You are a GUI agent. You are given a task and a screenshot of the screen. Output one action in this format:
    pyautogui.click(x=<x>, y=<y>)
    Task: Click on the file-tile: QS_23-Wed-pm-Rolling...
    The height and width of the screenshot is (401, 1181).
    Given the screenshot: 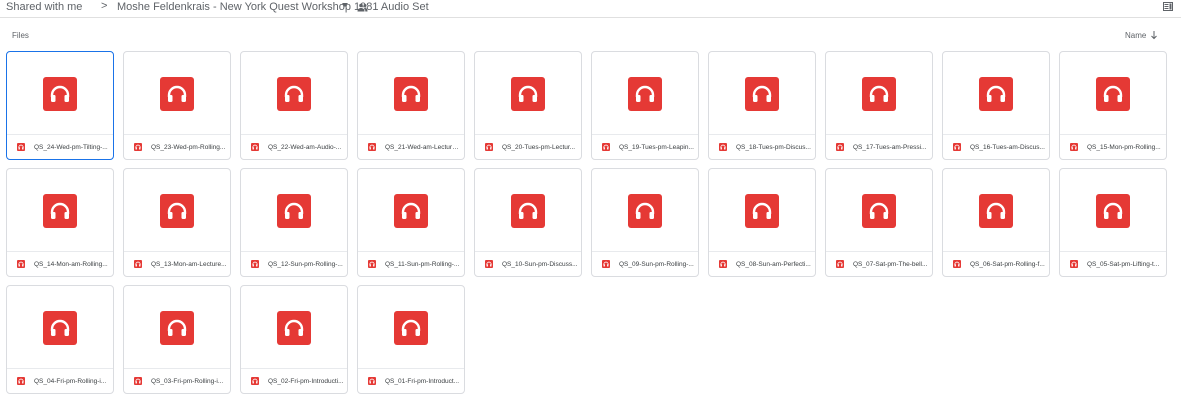 What is the action you would take?
    pyautogui.click(x=177, y=105)
    